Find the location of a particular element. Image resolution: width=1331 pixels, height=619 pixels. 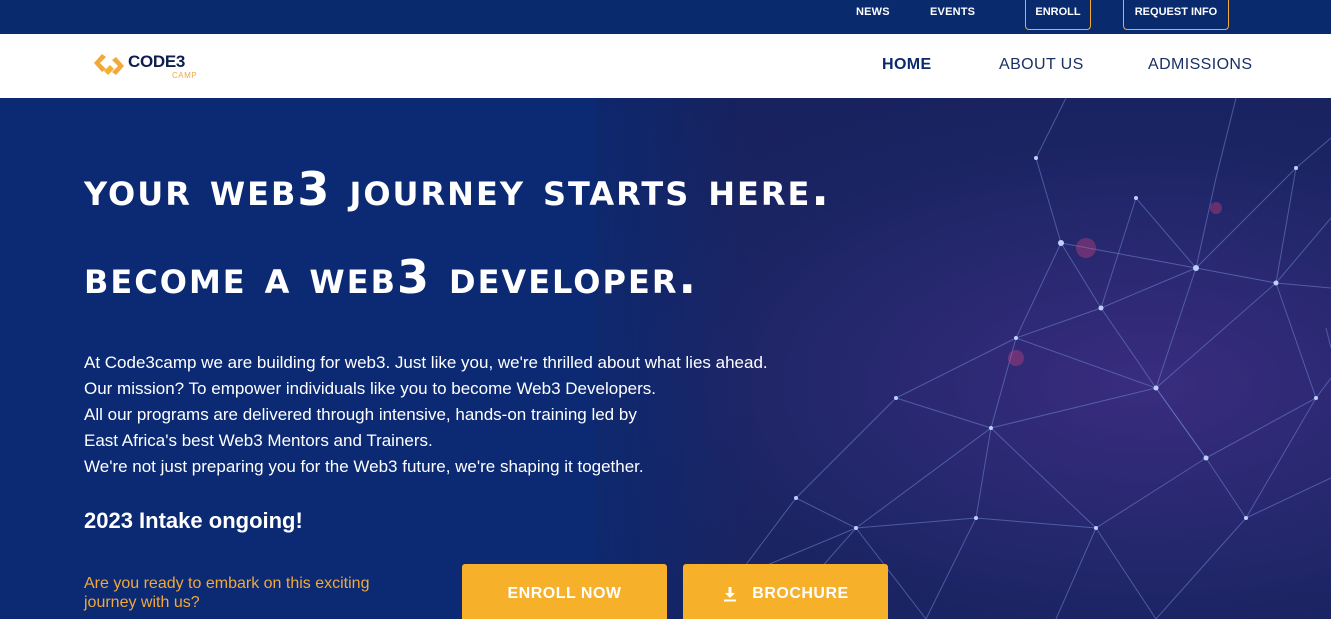

top-utility-bar: NEWS EVENTS ENROLL REQUEST INFO is located at coordinates (665, 17).